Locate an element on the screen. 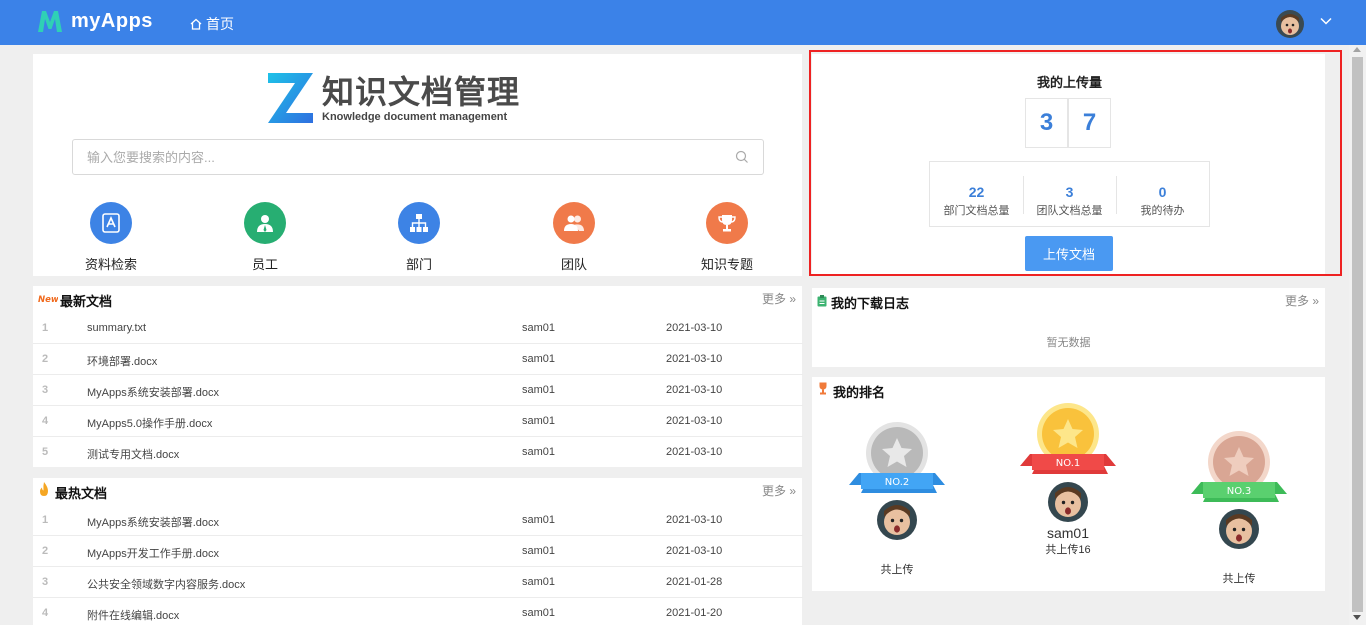 This screenshot has width=1366, height=625. quick-link-topics: 知识专题 is located at coordinates (727, 237).